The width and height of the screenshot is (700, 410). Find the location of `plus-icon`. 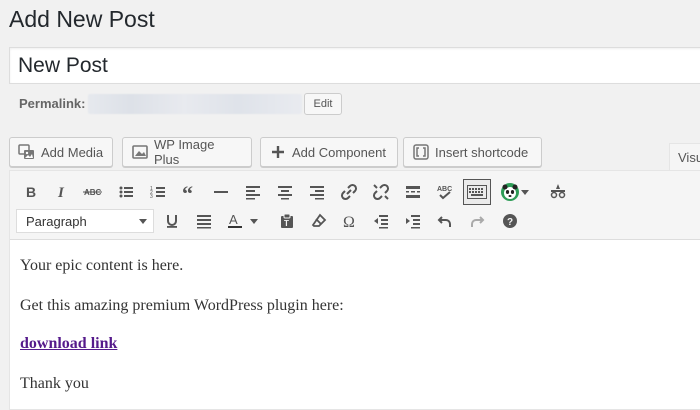

plus-icon is located at coordinates (278, 152).